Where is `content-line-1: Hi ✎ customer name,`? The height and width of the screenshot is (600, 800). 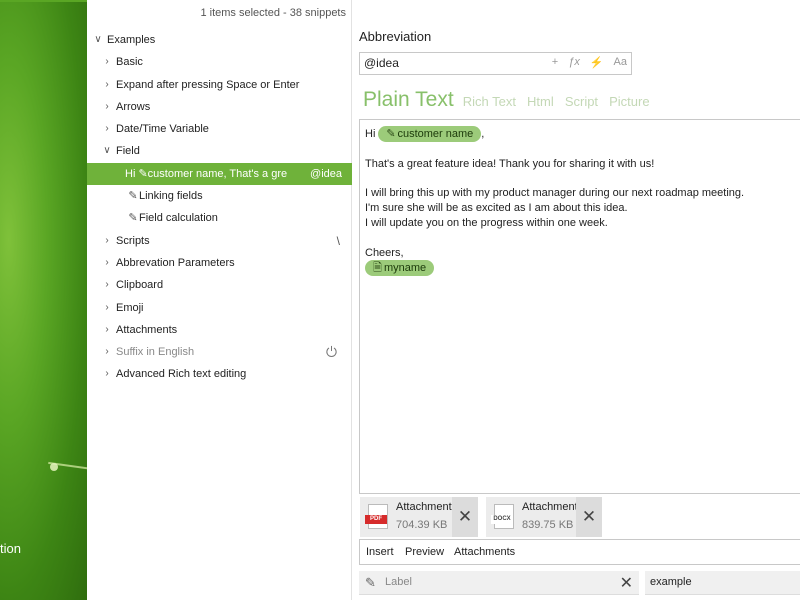
content-line-1: Hi ✎ customer name, is located at coordinates (580, 134).